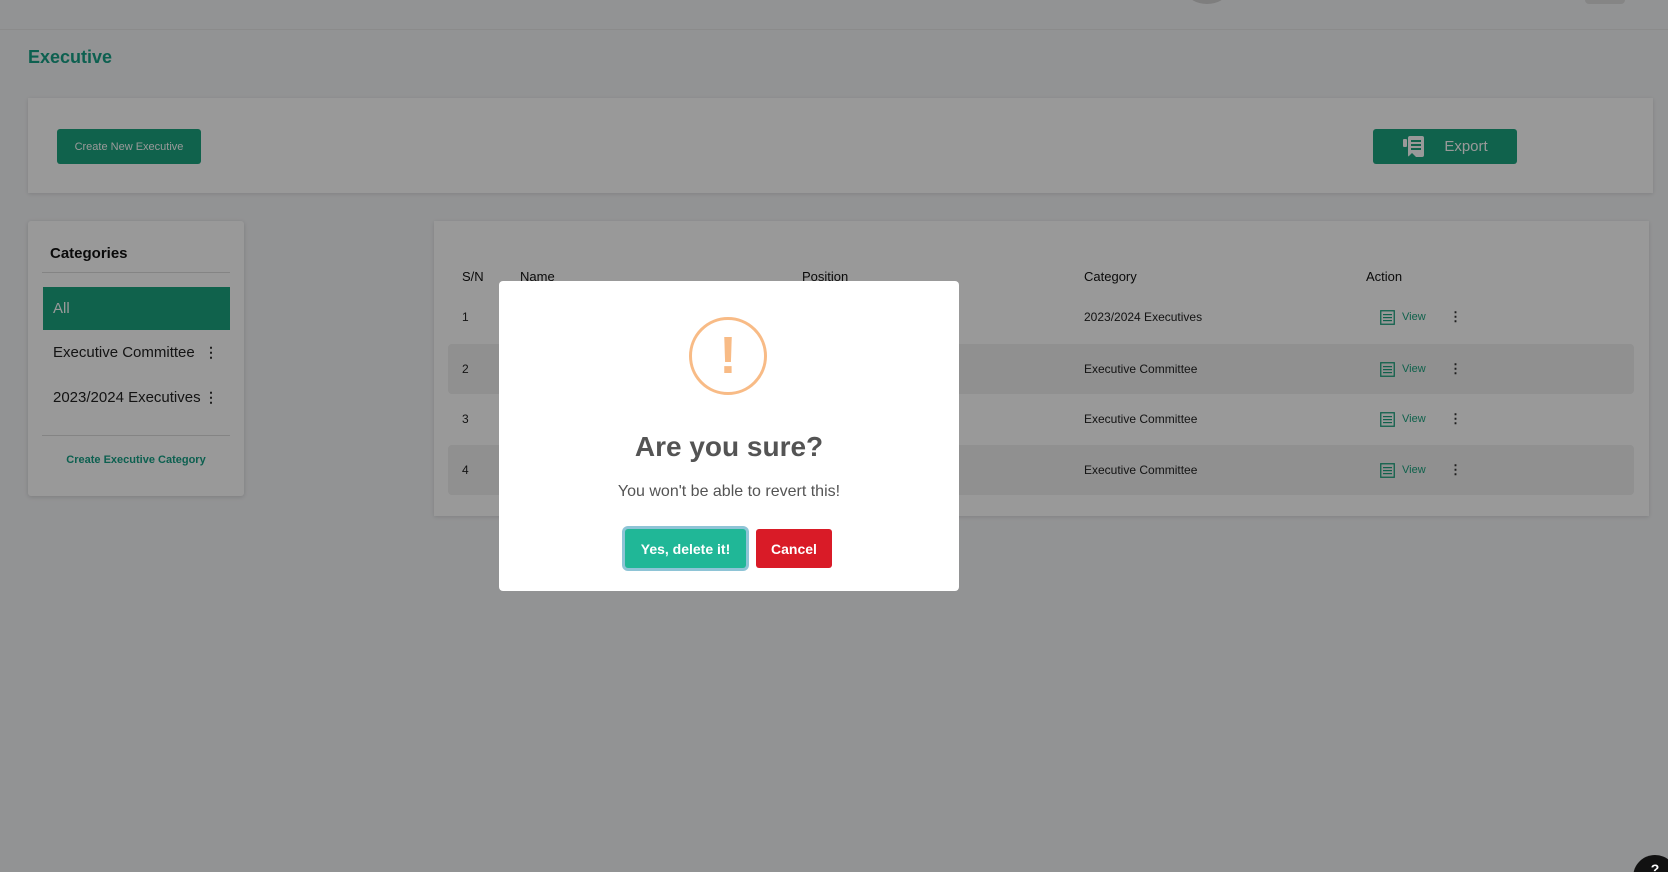 Image resolution: width=1668 pixels, height=872 pixels. Describe the element at coordinates (794, 548) in the screenshot. I see `cancel-button: Cancel` at that location.